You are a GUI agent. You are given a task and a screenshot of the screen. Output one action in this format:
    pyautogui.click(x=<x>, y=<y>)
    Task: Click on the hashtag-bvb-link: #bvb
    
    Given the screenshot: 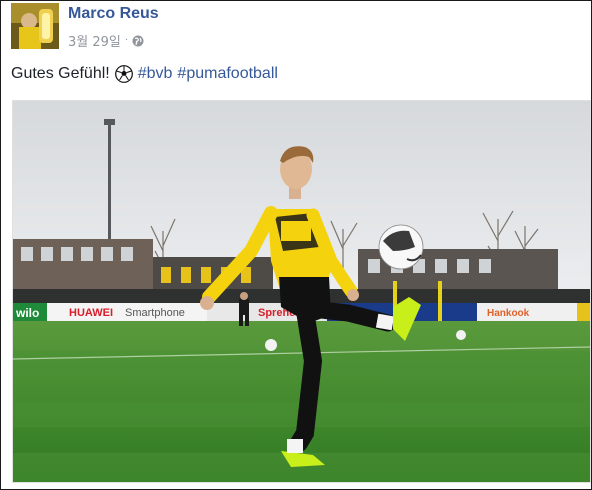 What is the action you would take?
    pyautogui.click(x=155, y=74)
    